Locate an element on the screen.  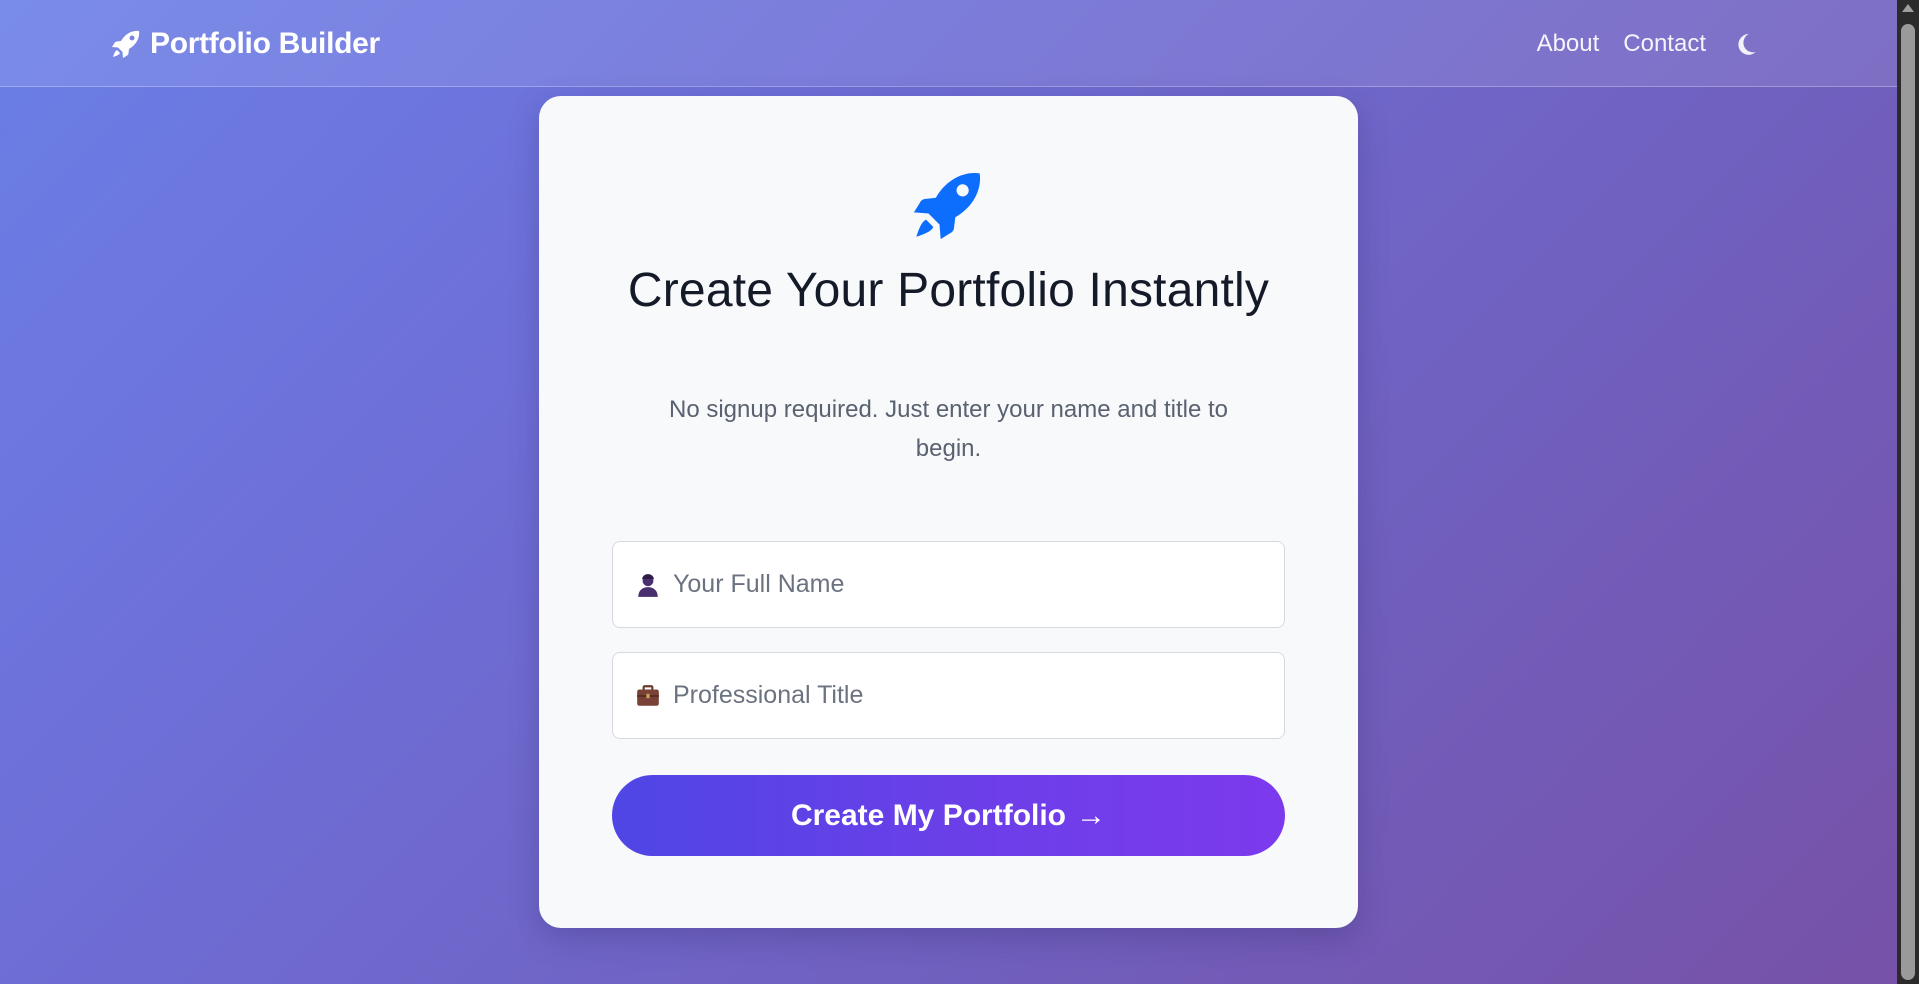
professional-title-input is located at coordinates (977, 695).